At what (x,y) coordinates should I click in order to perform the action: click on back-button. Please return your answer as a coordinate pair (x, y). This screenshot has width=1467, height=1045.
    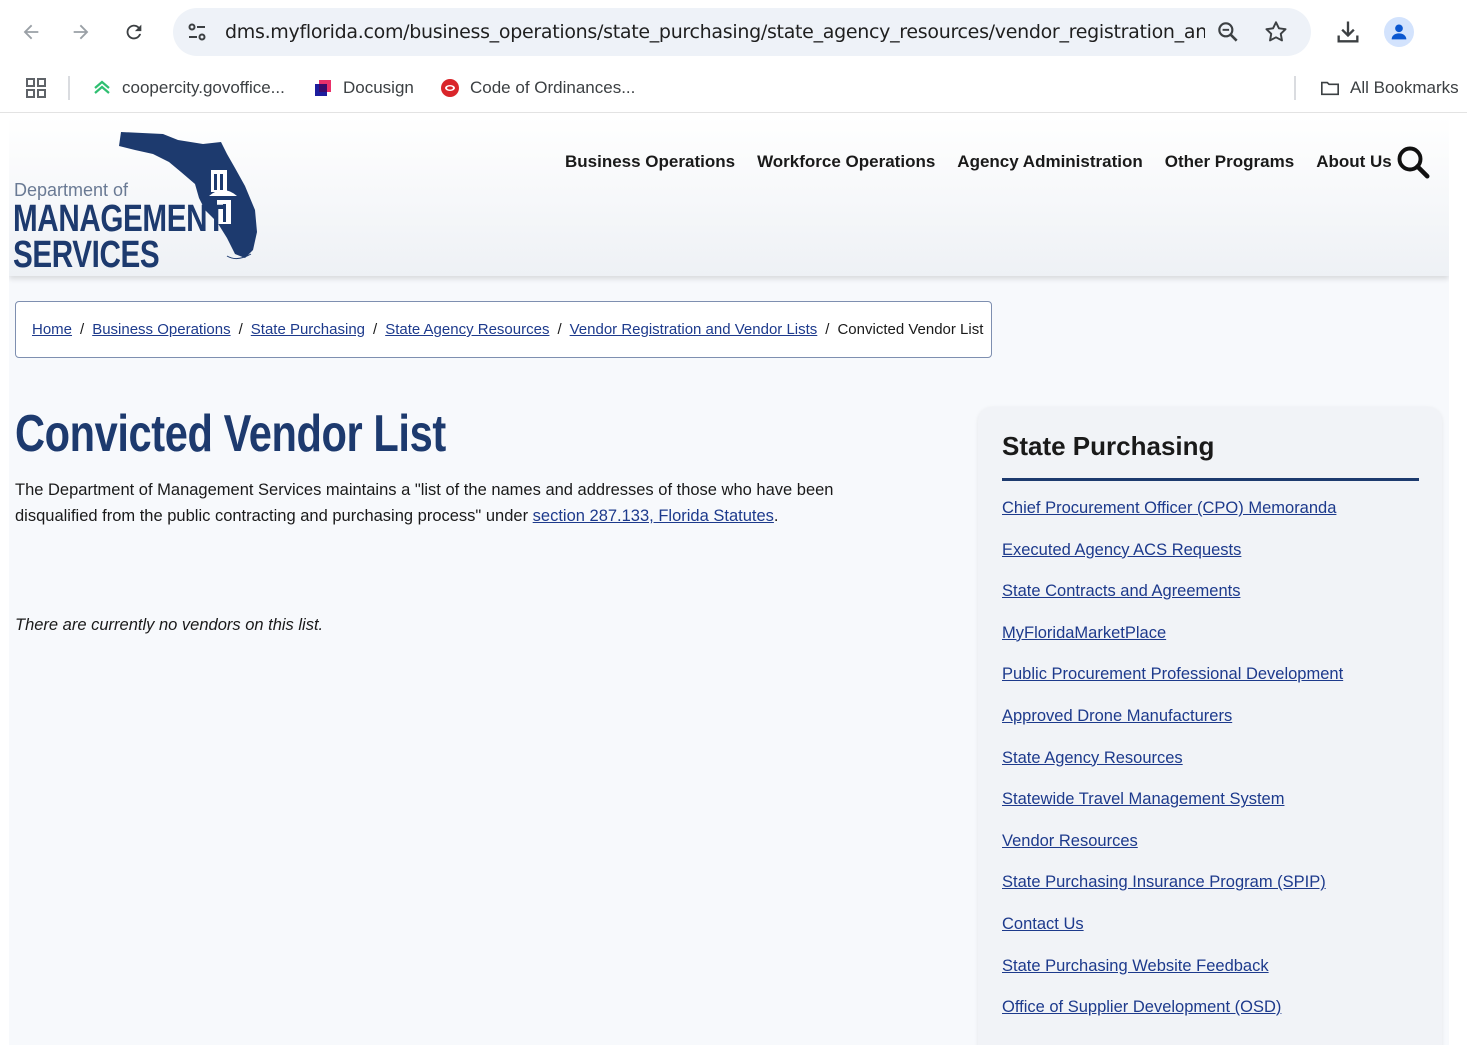
    Looking at the image, I should click on (31, 32).